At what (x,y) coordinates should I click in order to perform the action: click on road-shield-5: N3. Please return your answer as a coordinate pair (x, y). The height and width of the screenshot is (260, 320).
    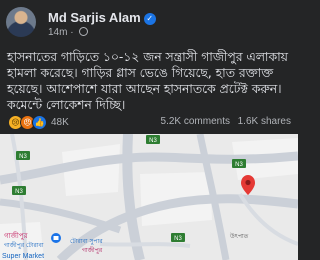
    Looking at the image, I should click on (19, 190).